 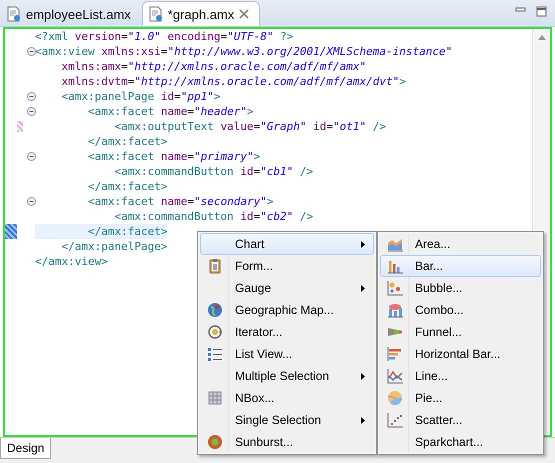 I want to click on code-line: <amx:panelPage id="pp1">, so click(x=140, y=96).